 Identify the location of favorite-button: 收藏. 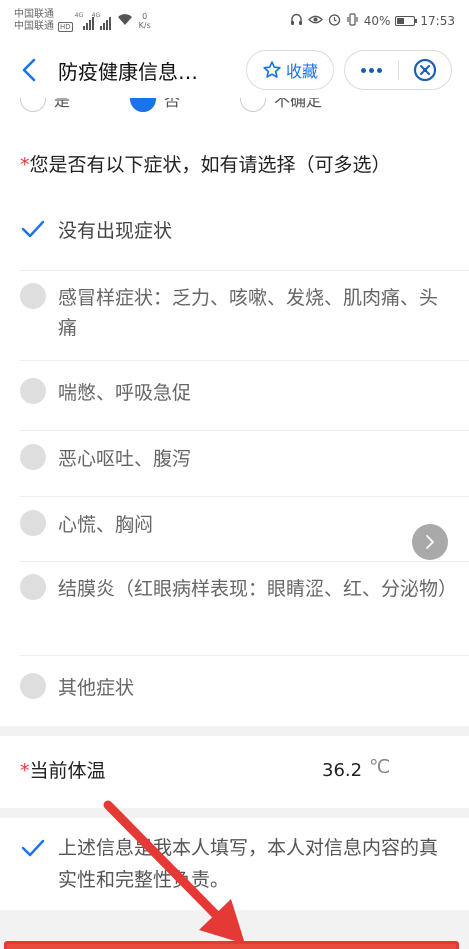
(290, 70).